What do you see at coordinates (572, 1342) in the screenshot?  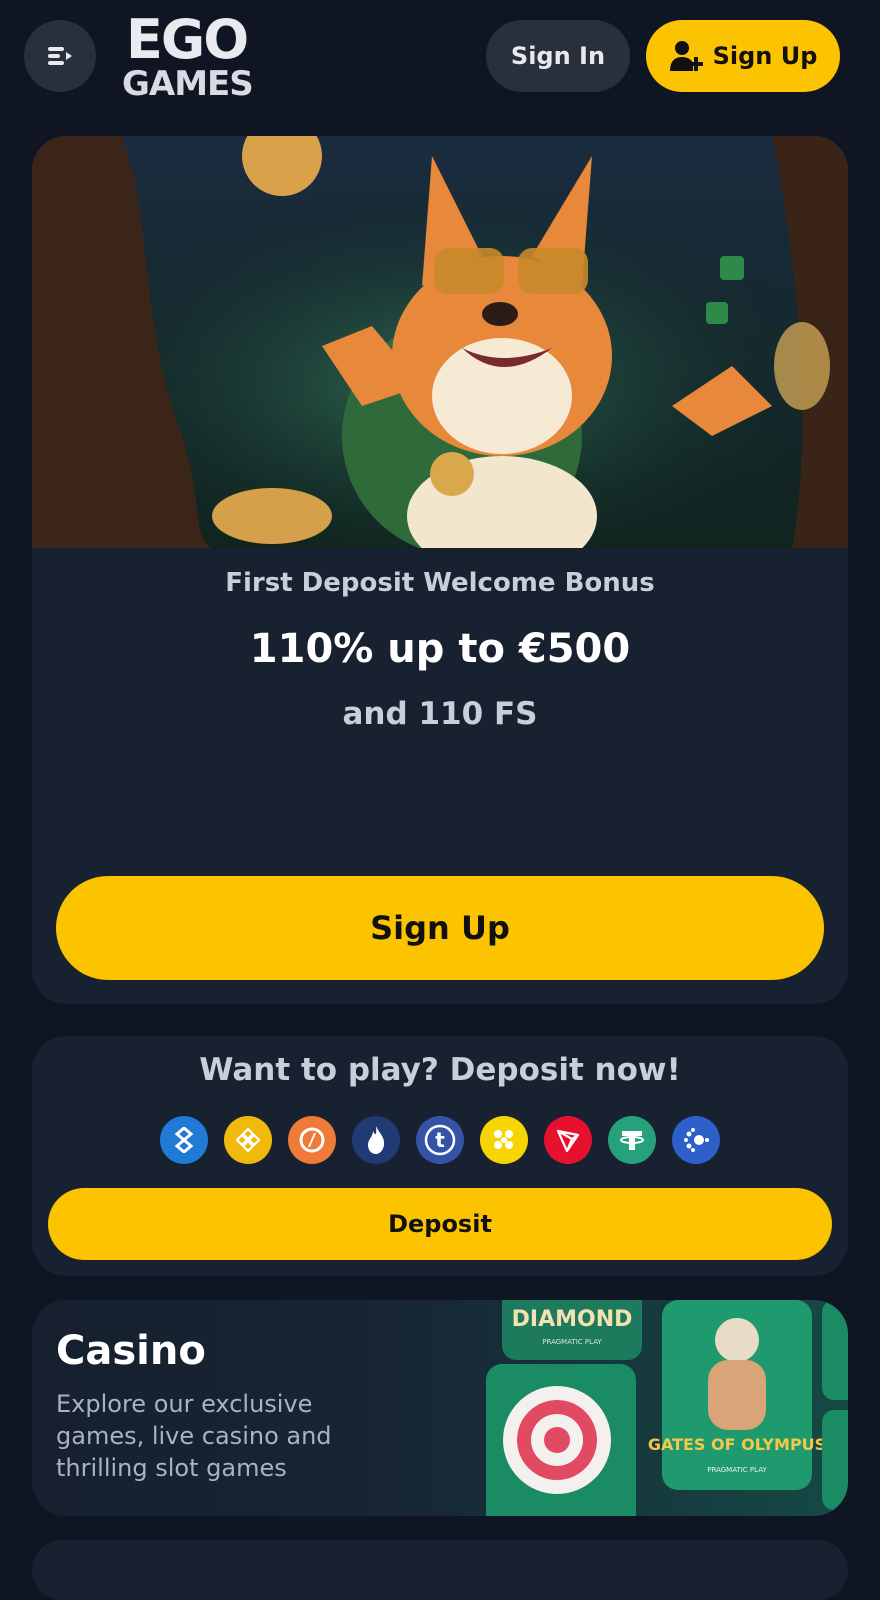 I see `provider-label-1: PRAGMATIC PLAY` at bounding box center [572, 1342].